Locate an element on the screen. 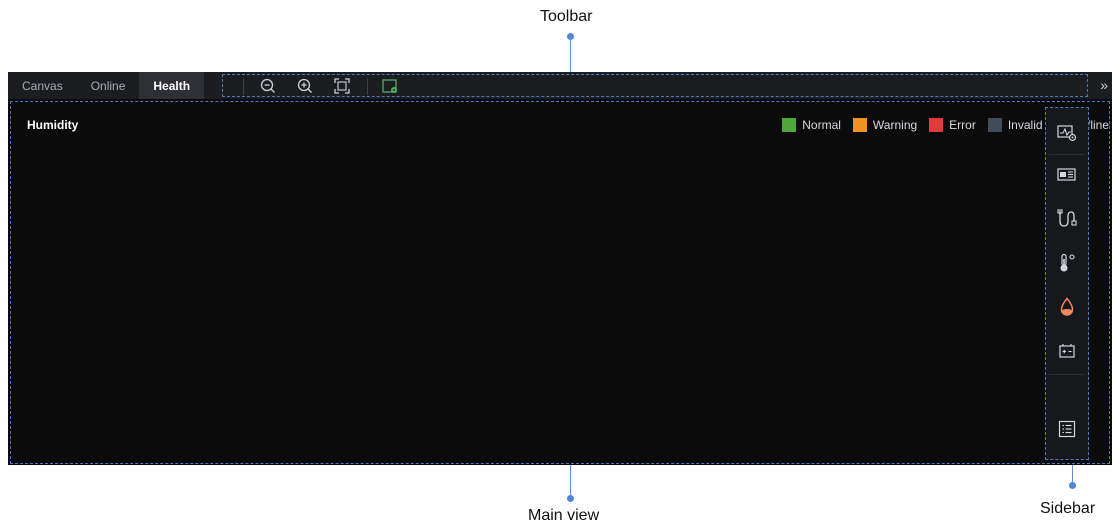  more-chevron-icon: » is located at coordinates (1104, 85).